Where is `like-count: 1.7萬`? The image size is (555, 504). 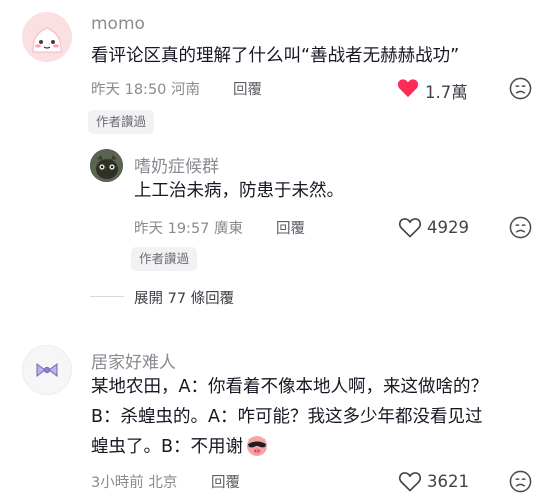
like-count: 1.7萬 is located at coordinates (446, 92).